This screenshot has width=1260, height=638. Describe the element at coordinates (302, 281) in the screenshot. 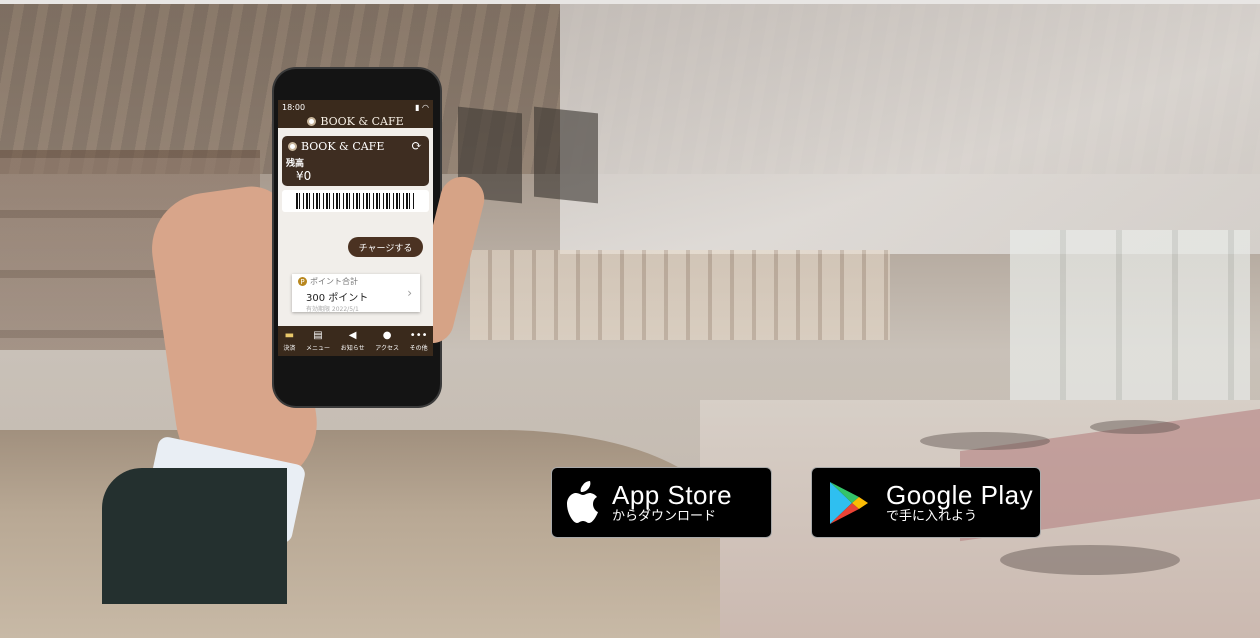

I see `points-icon: P` at that location.